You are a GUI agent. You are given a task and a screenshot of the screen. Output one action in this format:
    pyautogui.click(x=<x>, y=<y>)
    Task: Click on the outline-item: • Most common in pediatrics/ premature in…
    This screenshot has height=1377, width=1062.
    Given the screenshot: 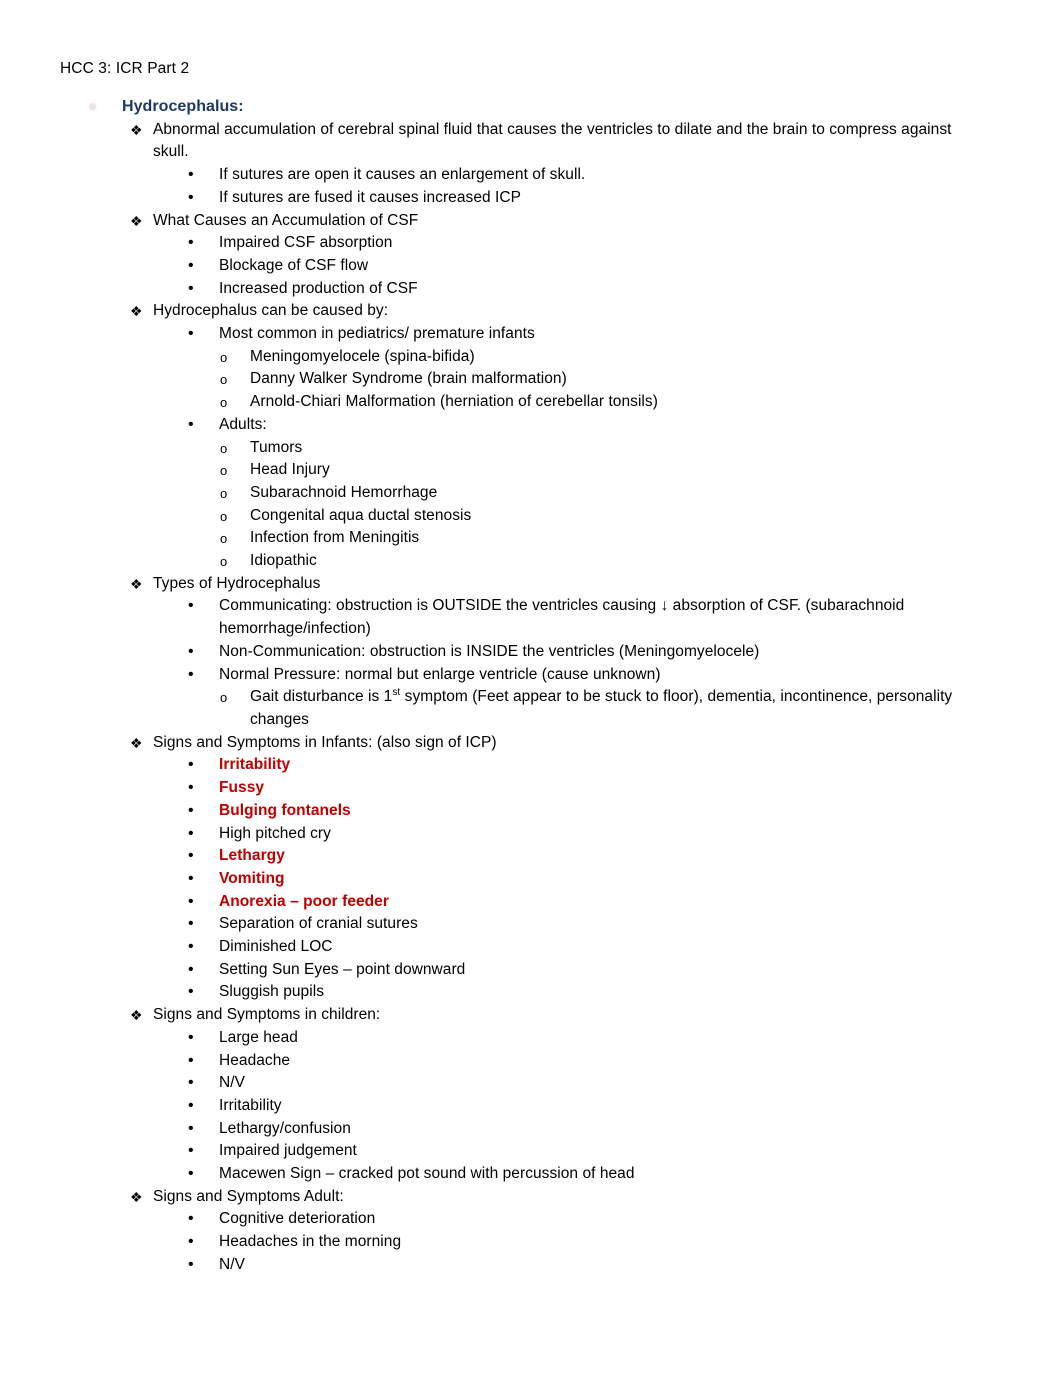 What is the action you would take?
    pyautogui.click(x=531, y=334)
    